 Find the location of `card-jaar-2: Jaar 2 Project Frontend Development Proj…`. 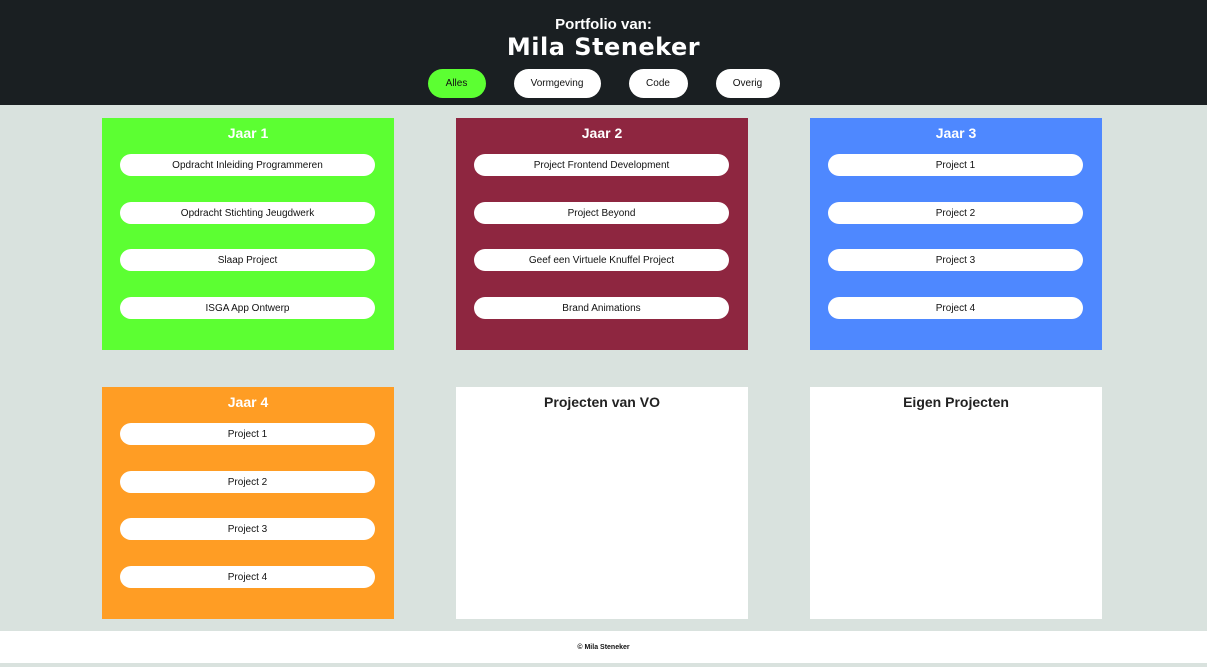

card-jaar-2: Jaar 2 Project Frontend Development Proj… is located at coordinates (602, 234).